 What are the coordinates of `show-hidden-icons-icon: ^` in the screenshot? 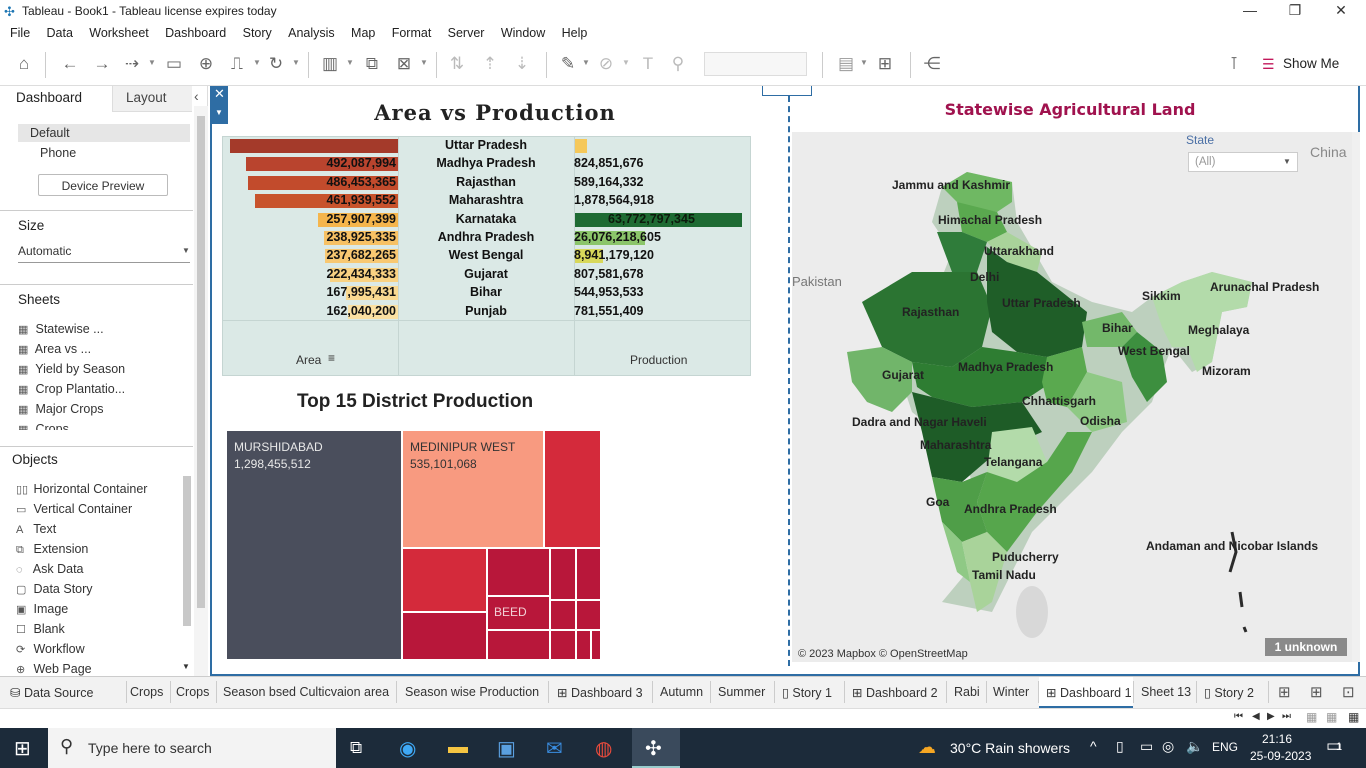 It's located at (1093, 746).